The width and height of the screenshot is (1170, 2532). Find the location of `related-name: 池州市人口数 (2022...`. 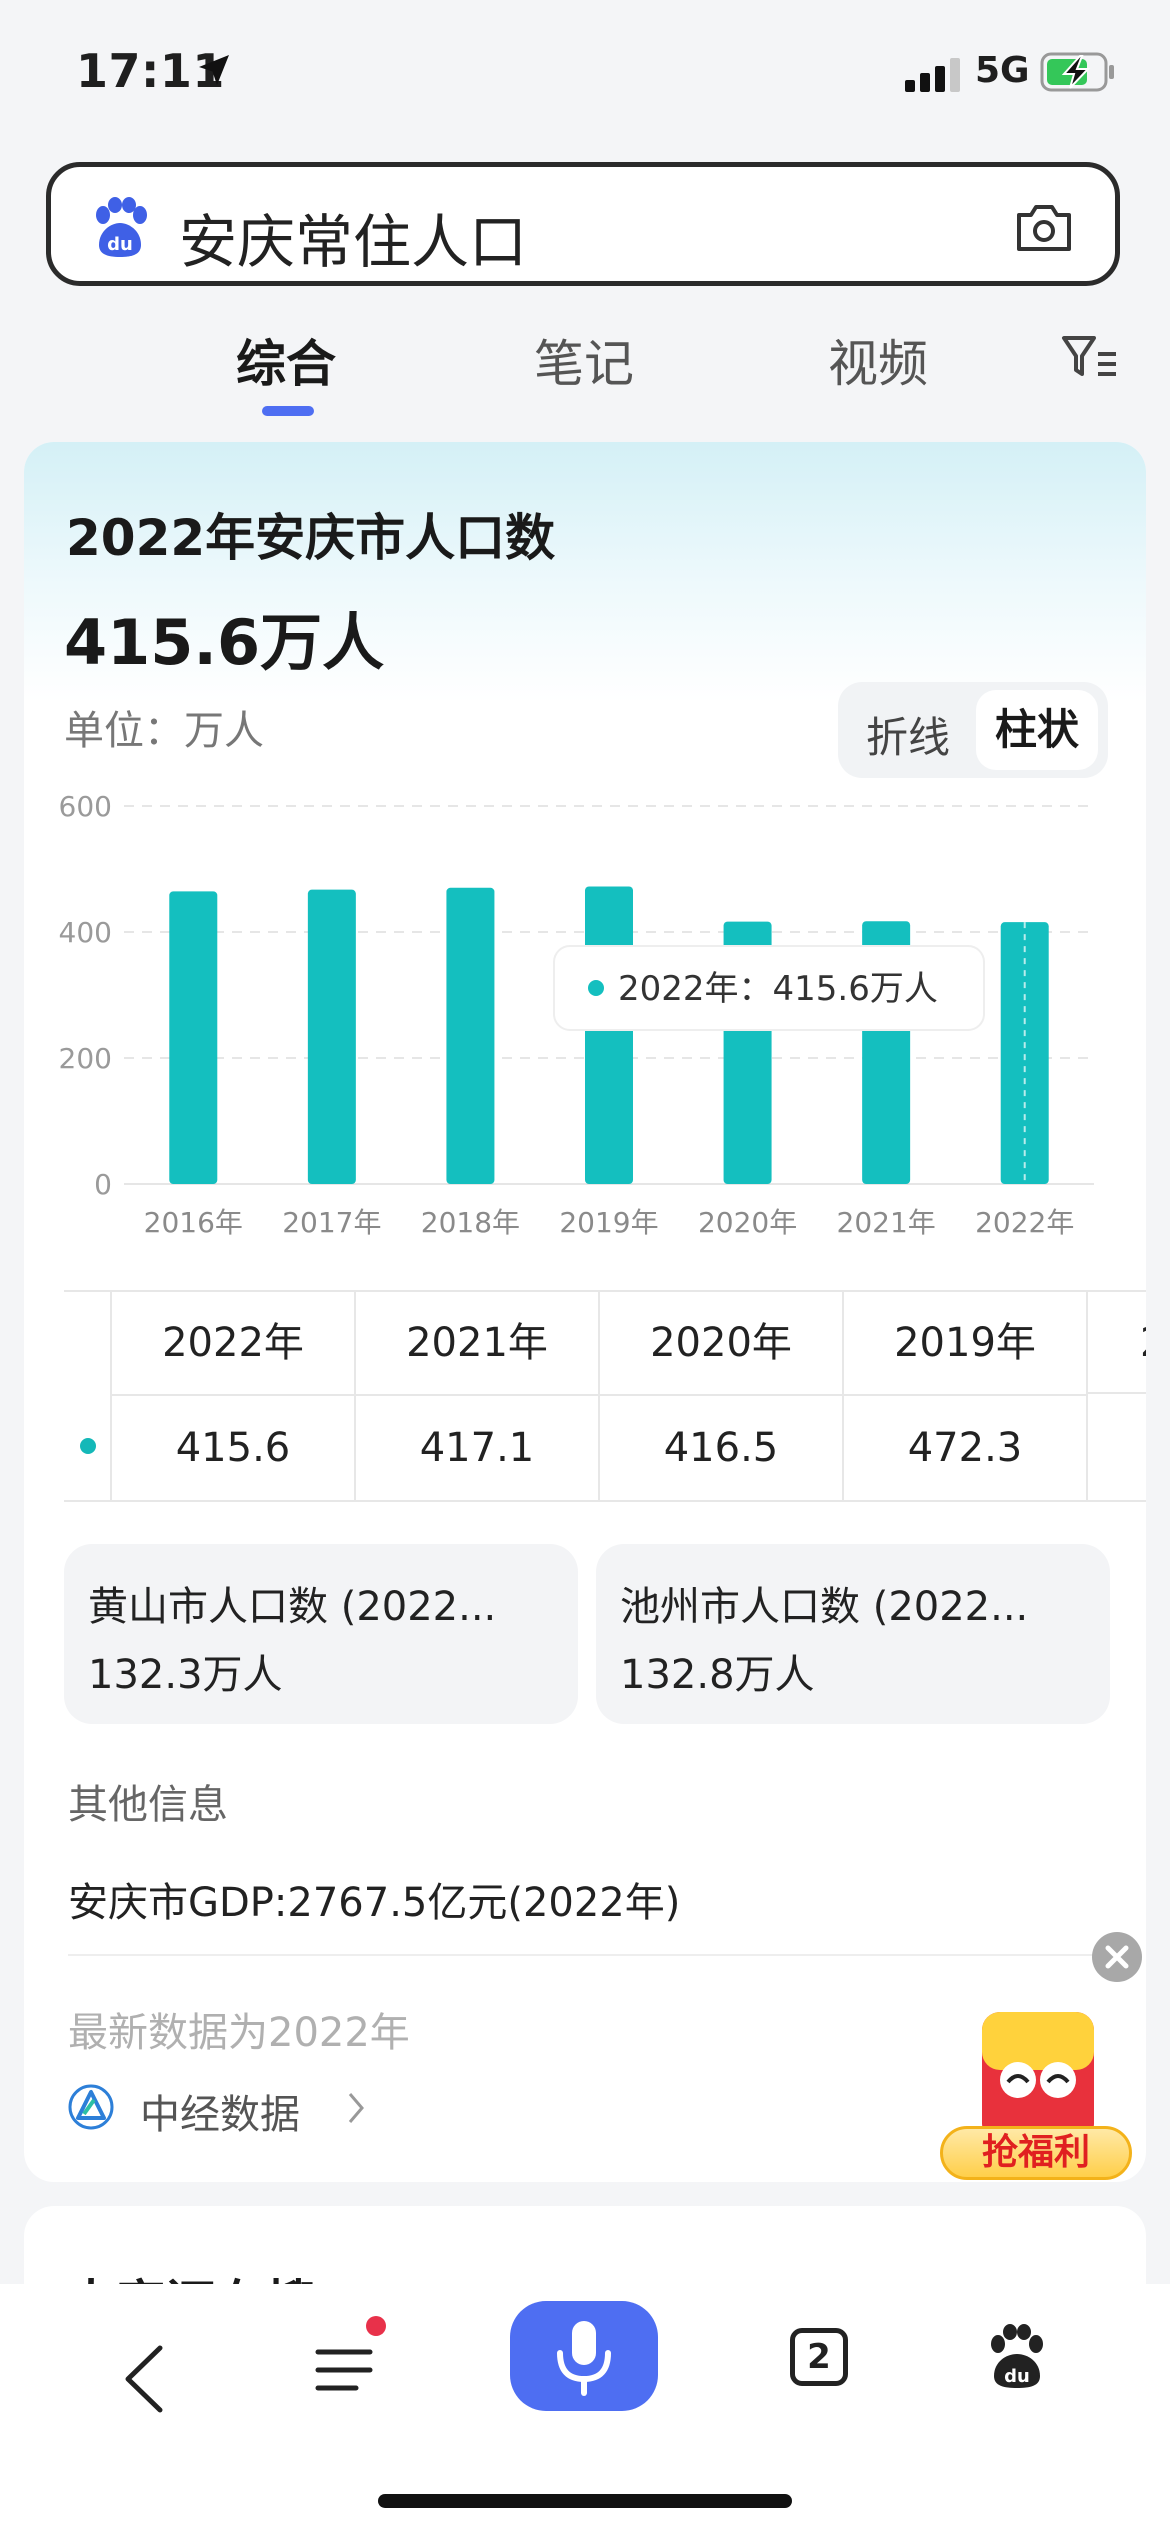

related-name: 池州市人口数 (2022... is located at coordinates (824, 1607).